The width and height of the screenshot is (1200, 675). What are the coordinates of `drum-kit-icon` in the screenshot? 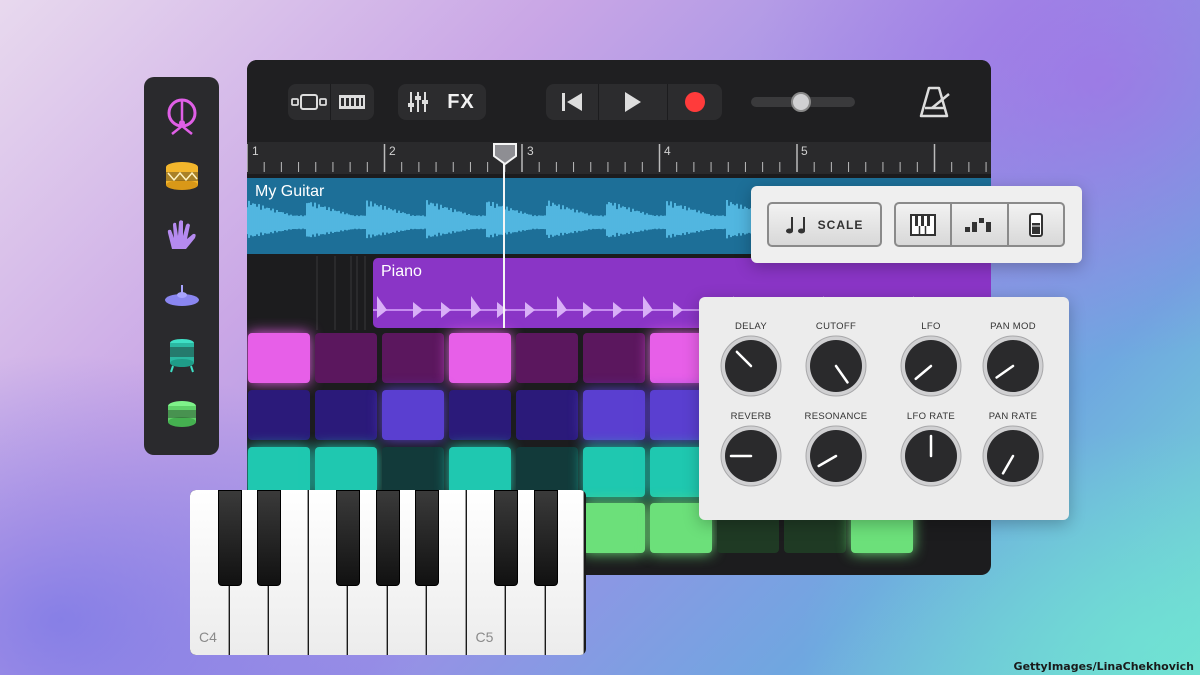 It's located at (181, 116).